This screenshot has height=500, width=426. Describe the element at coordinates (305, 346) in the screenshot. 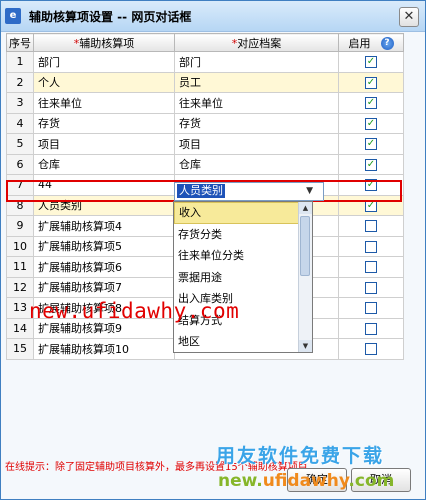

I see `scroll-down-icon: ▼` at that location.